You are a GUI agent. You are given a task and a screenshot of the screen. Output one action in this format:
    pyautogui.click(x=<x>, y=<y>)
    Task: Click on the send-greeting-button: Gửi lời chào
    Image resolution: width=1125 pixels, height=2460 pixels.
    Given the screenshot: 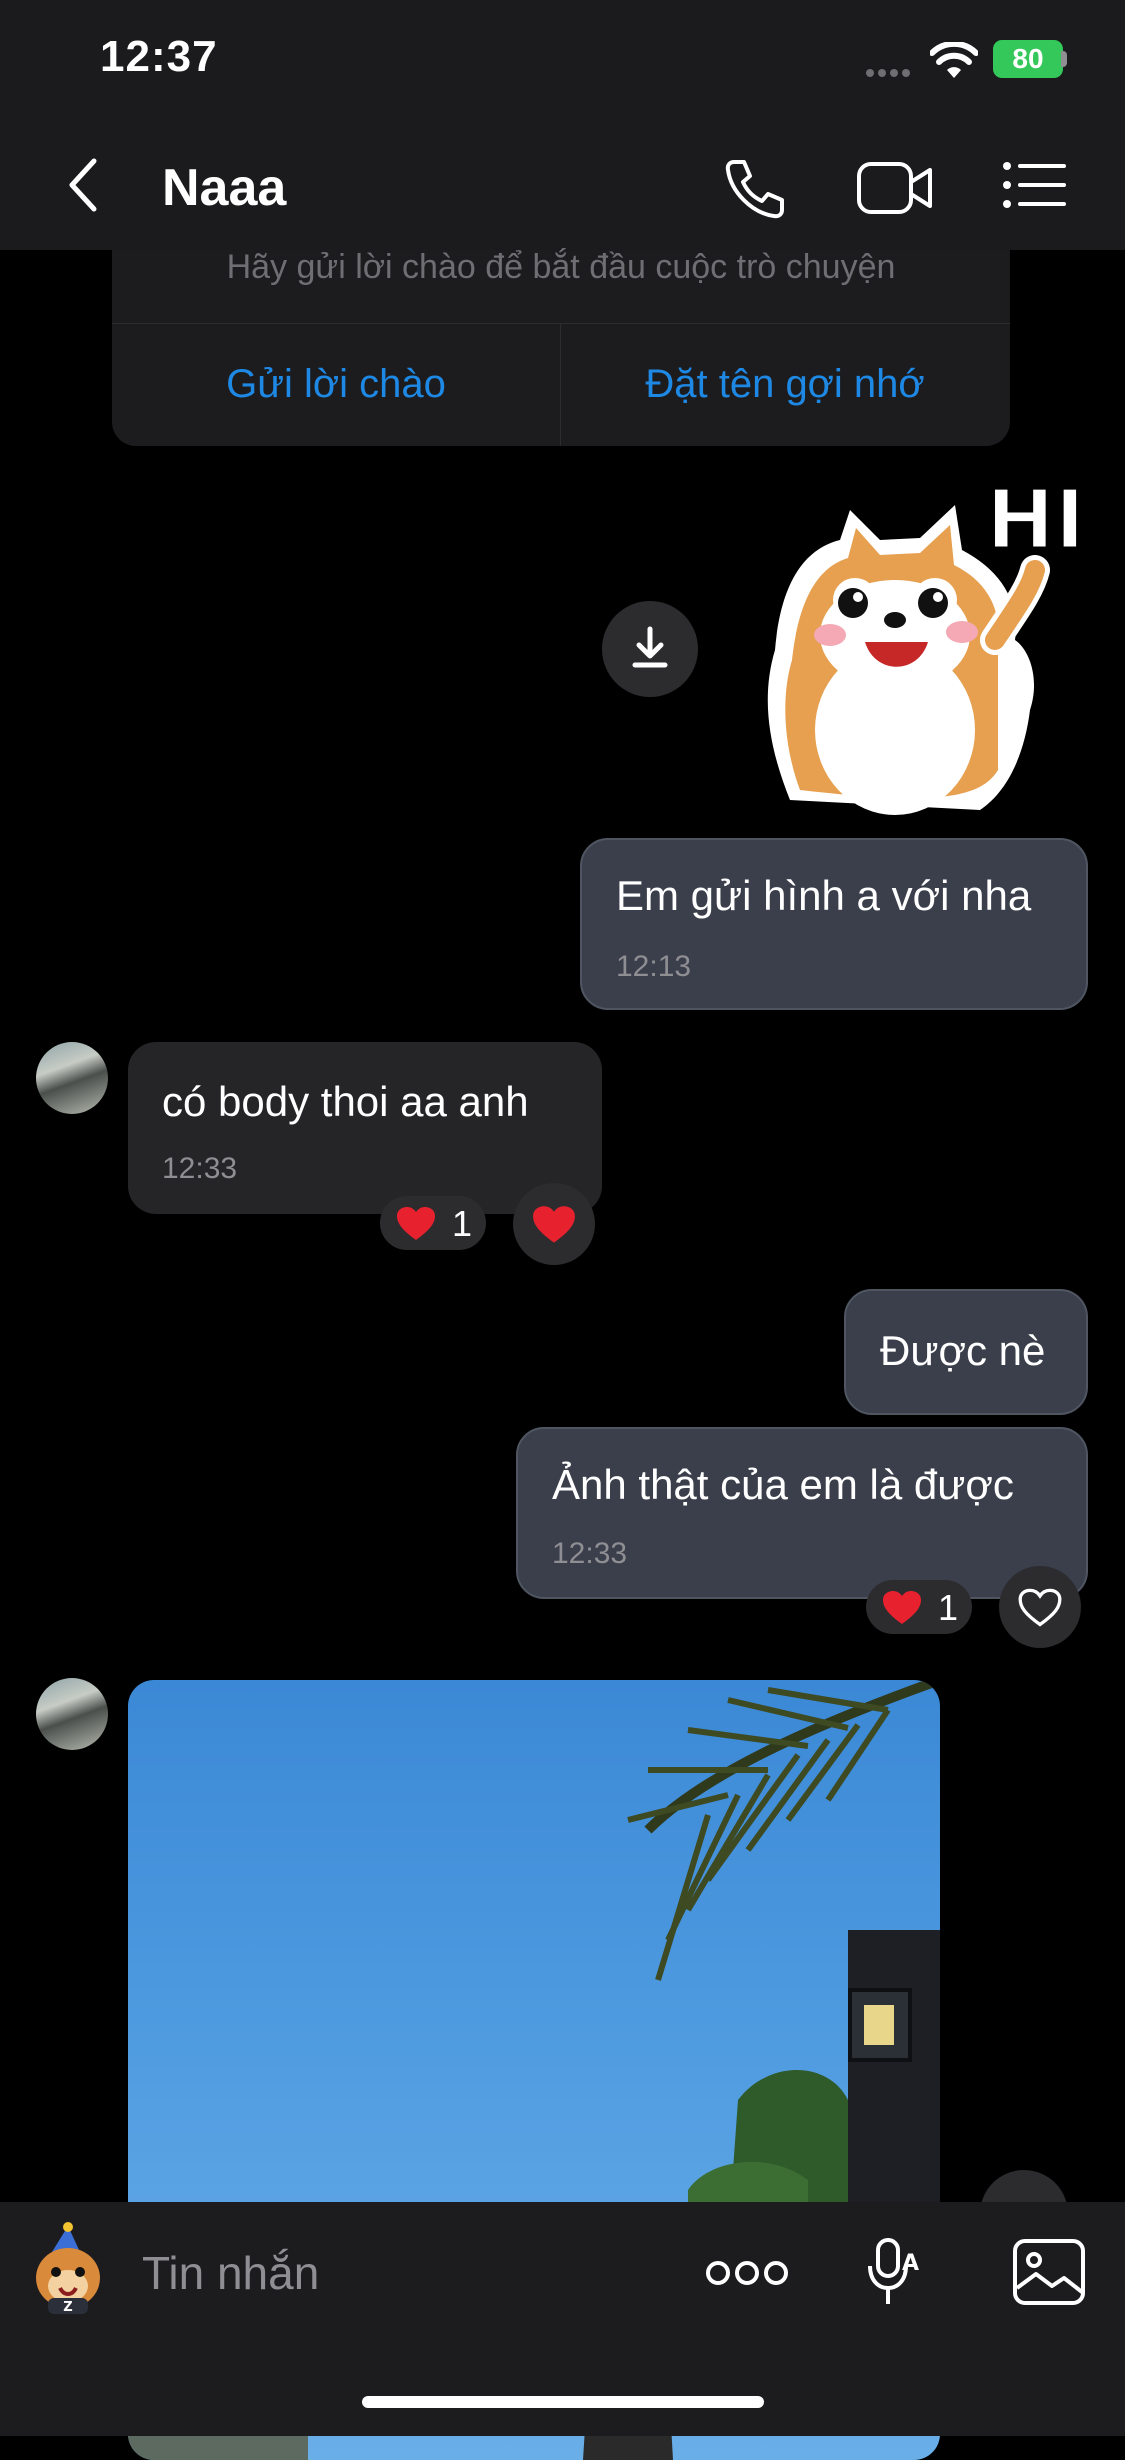 What is the action you would take?
    pyautogui.click(x=336, y=384)
    